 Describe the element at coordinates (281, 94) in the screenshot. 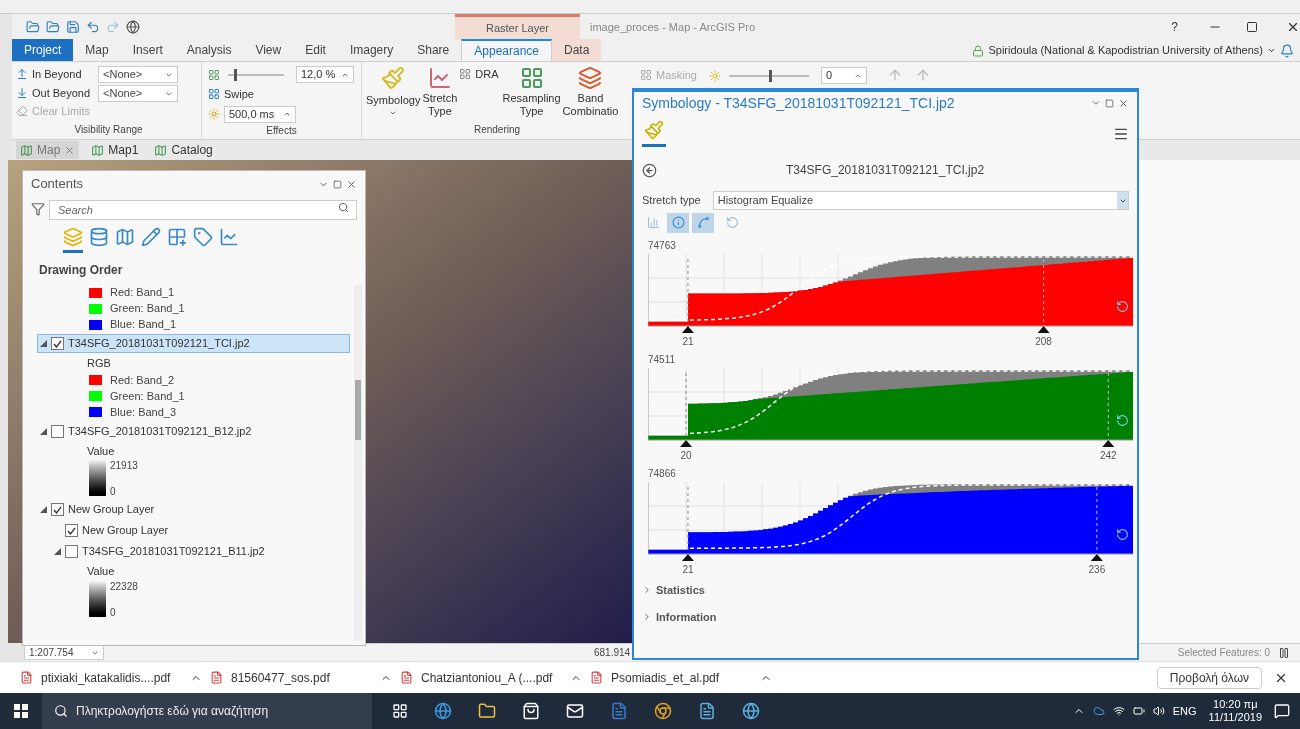

I see `swipe-button: Swipe` at that location.